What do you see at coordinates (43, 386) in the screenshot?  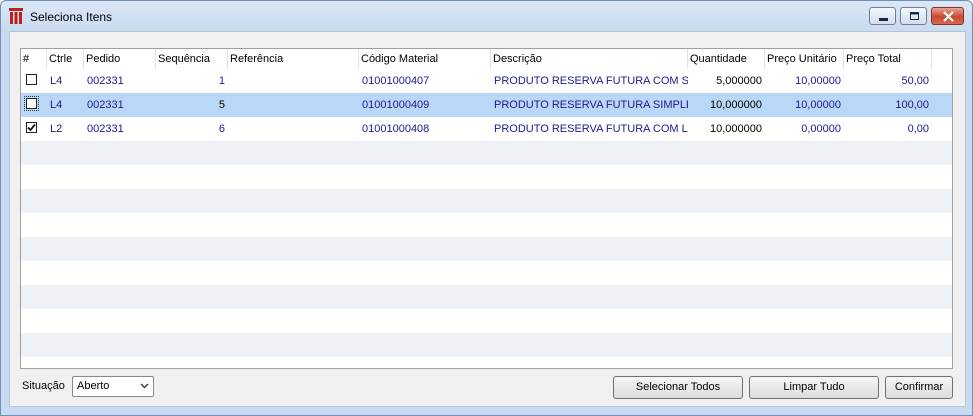 I see `situacao-label: Situação` at bounding box center [43, 386].